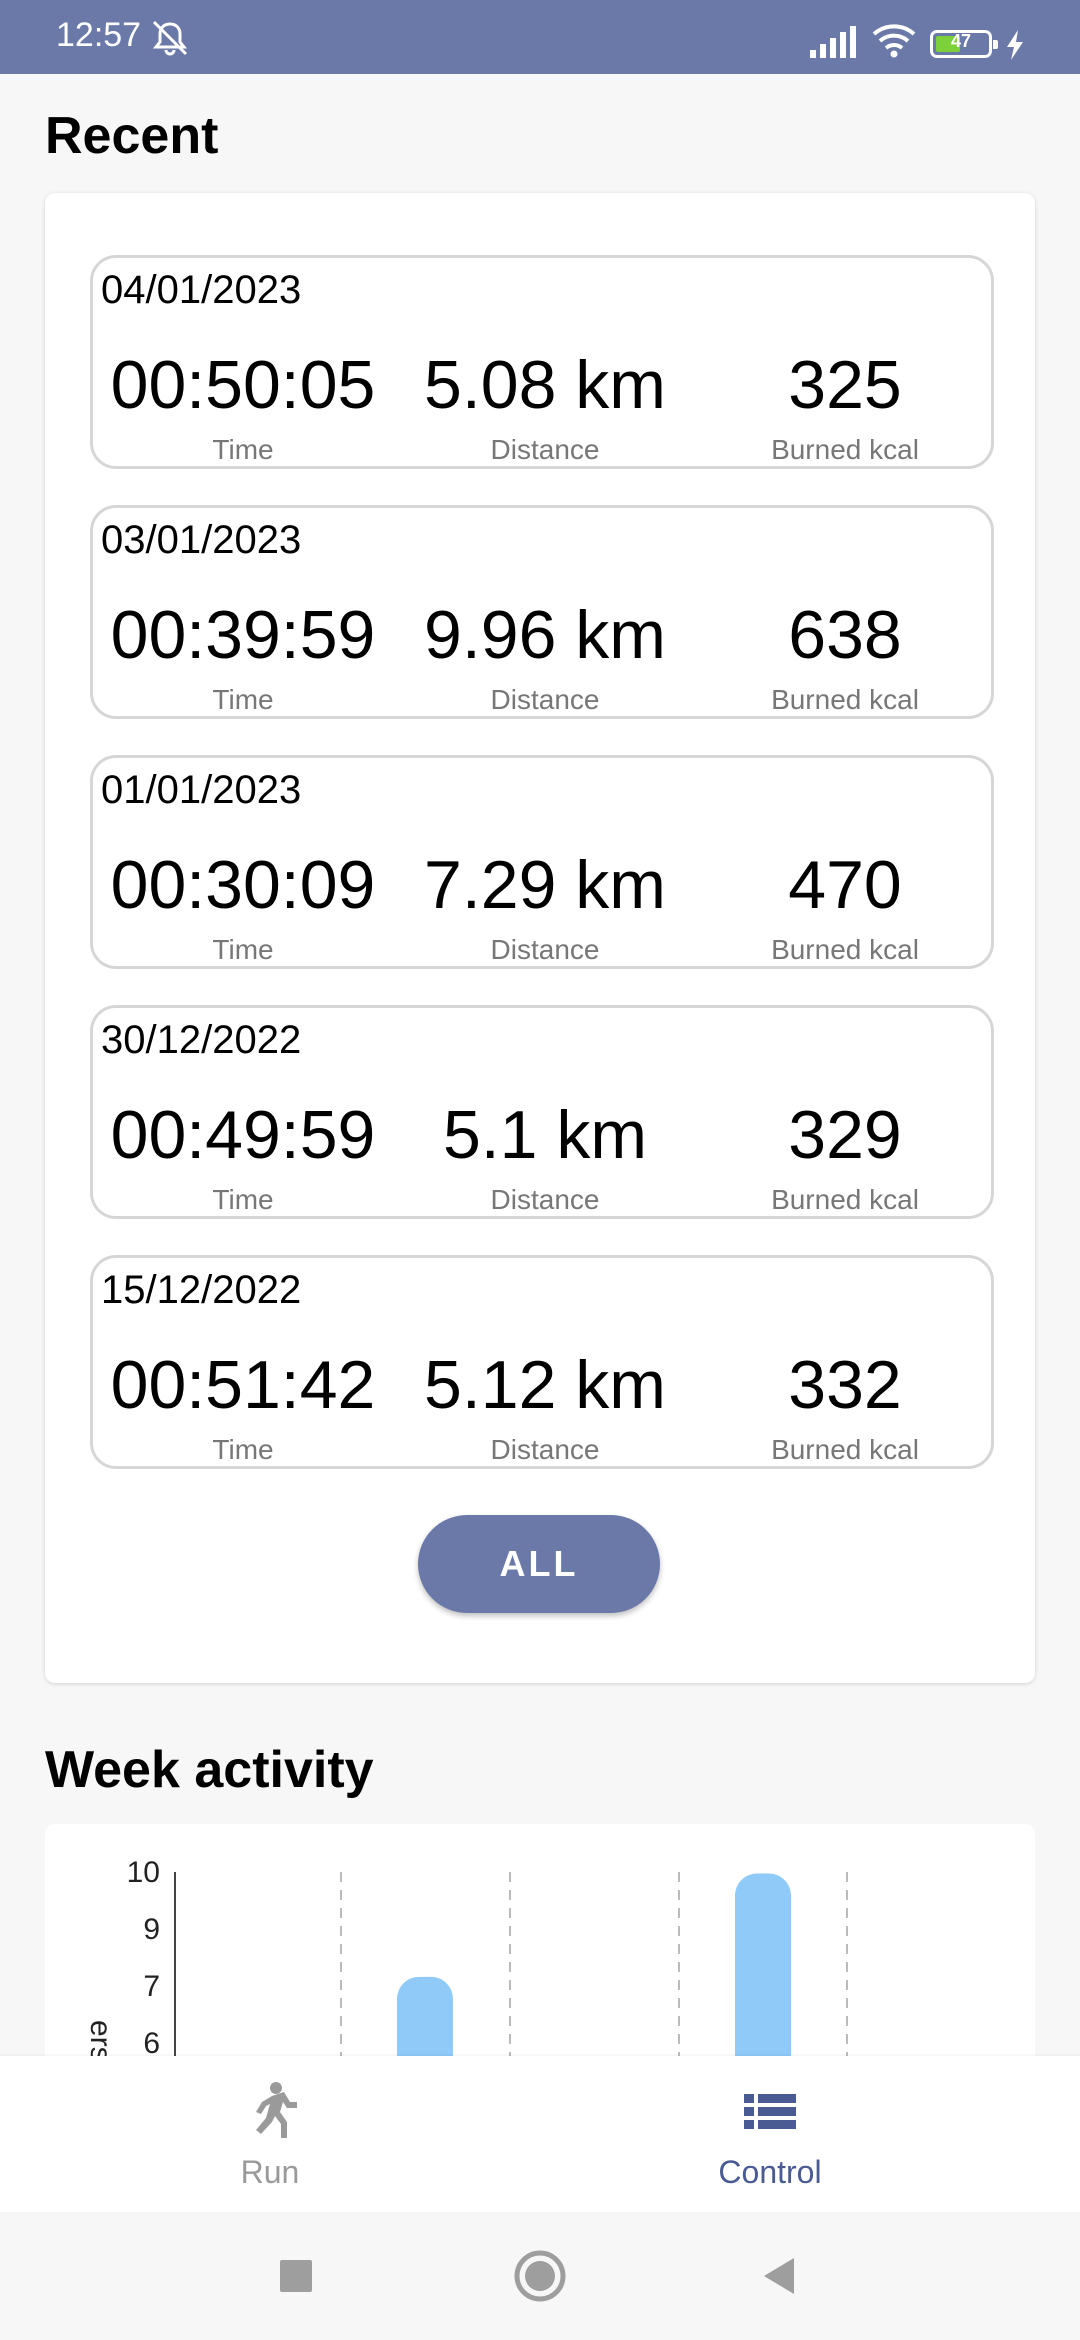  Describe the element at coordinates (1015, 45) in the screenshot. I see `charging-icon` at that location.